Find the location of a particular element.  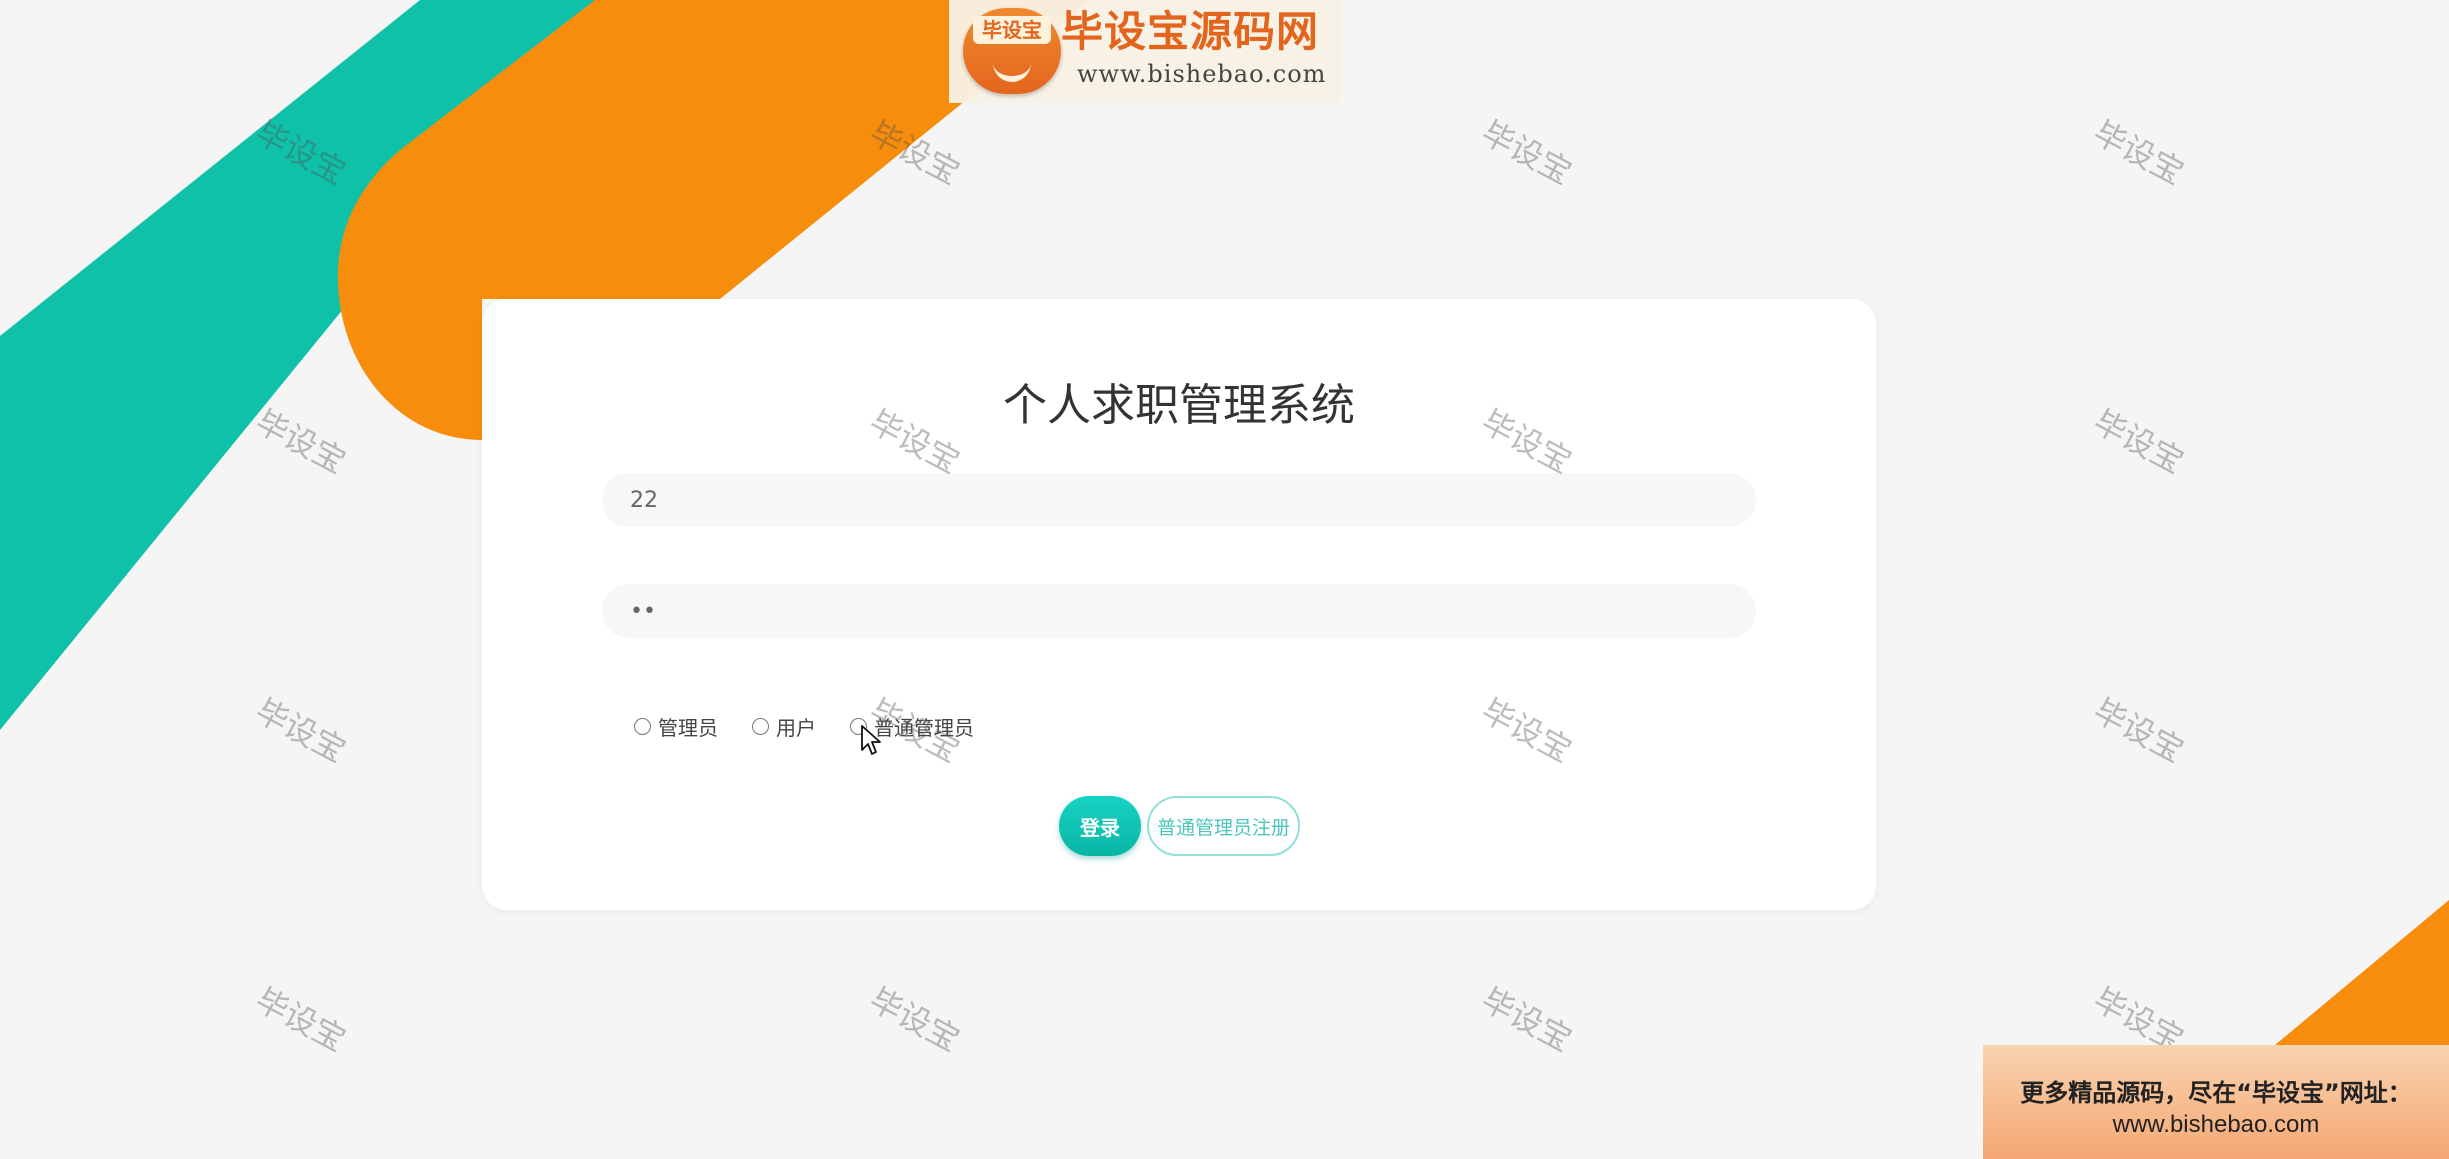

register-button: 普通管理员注册 is located at coordinates (1224, 826).